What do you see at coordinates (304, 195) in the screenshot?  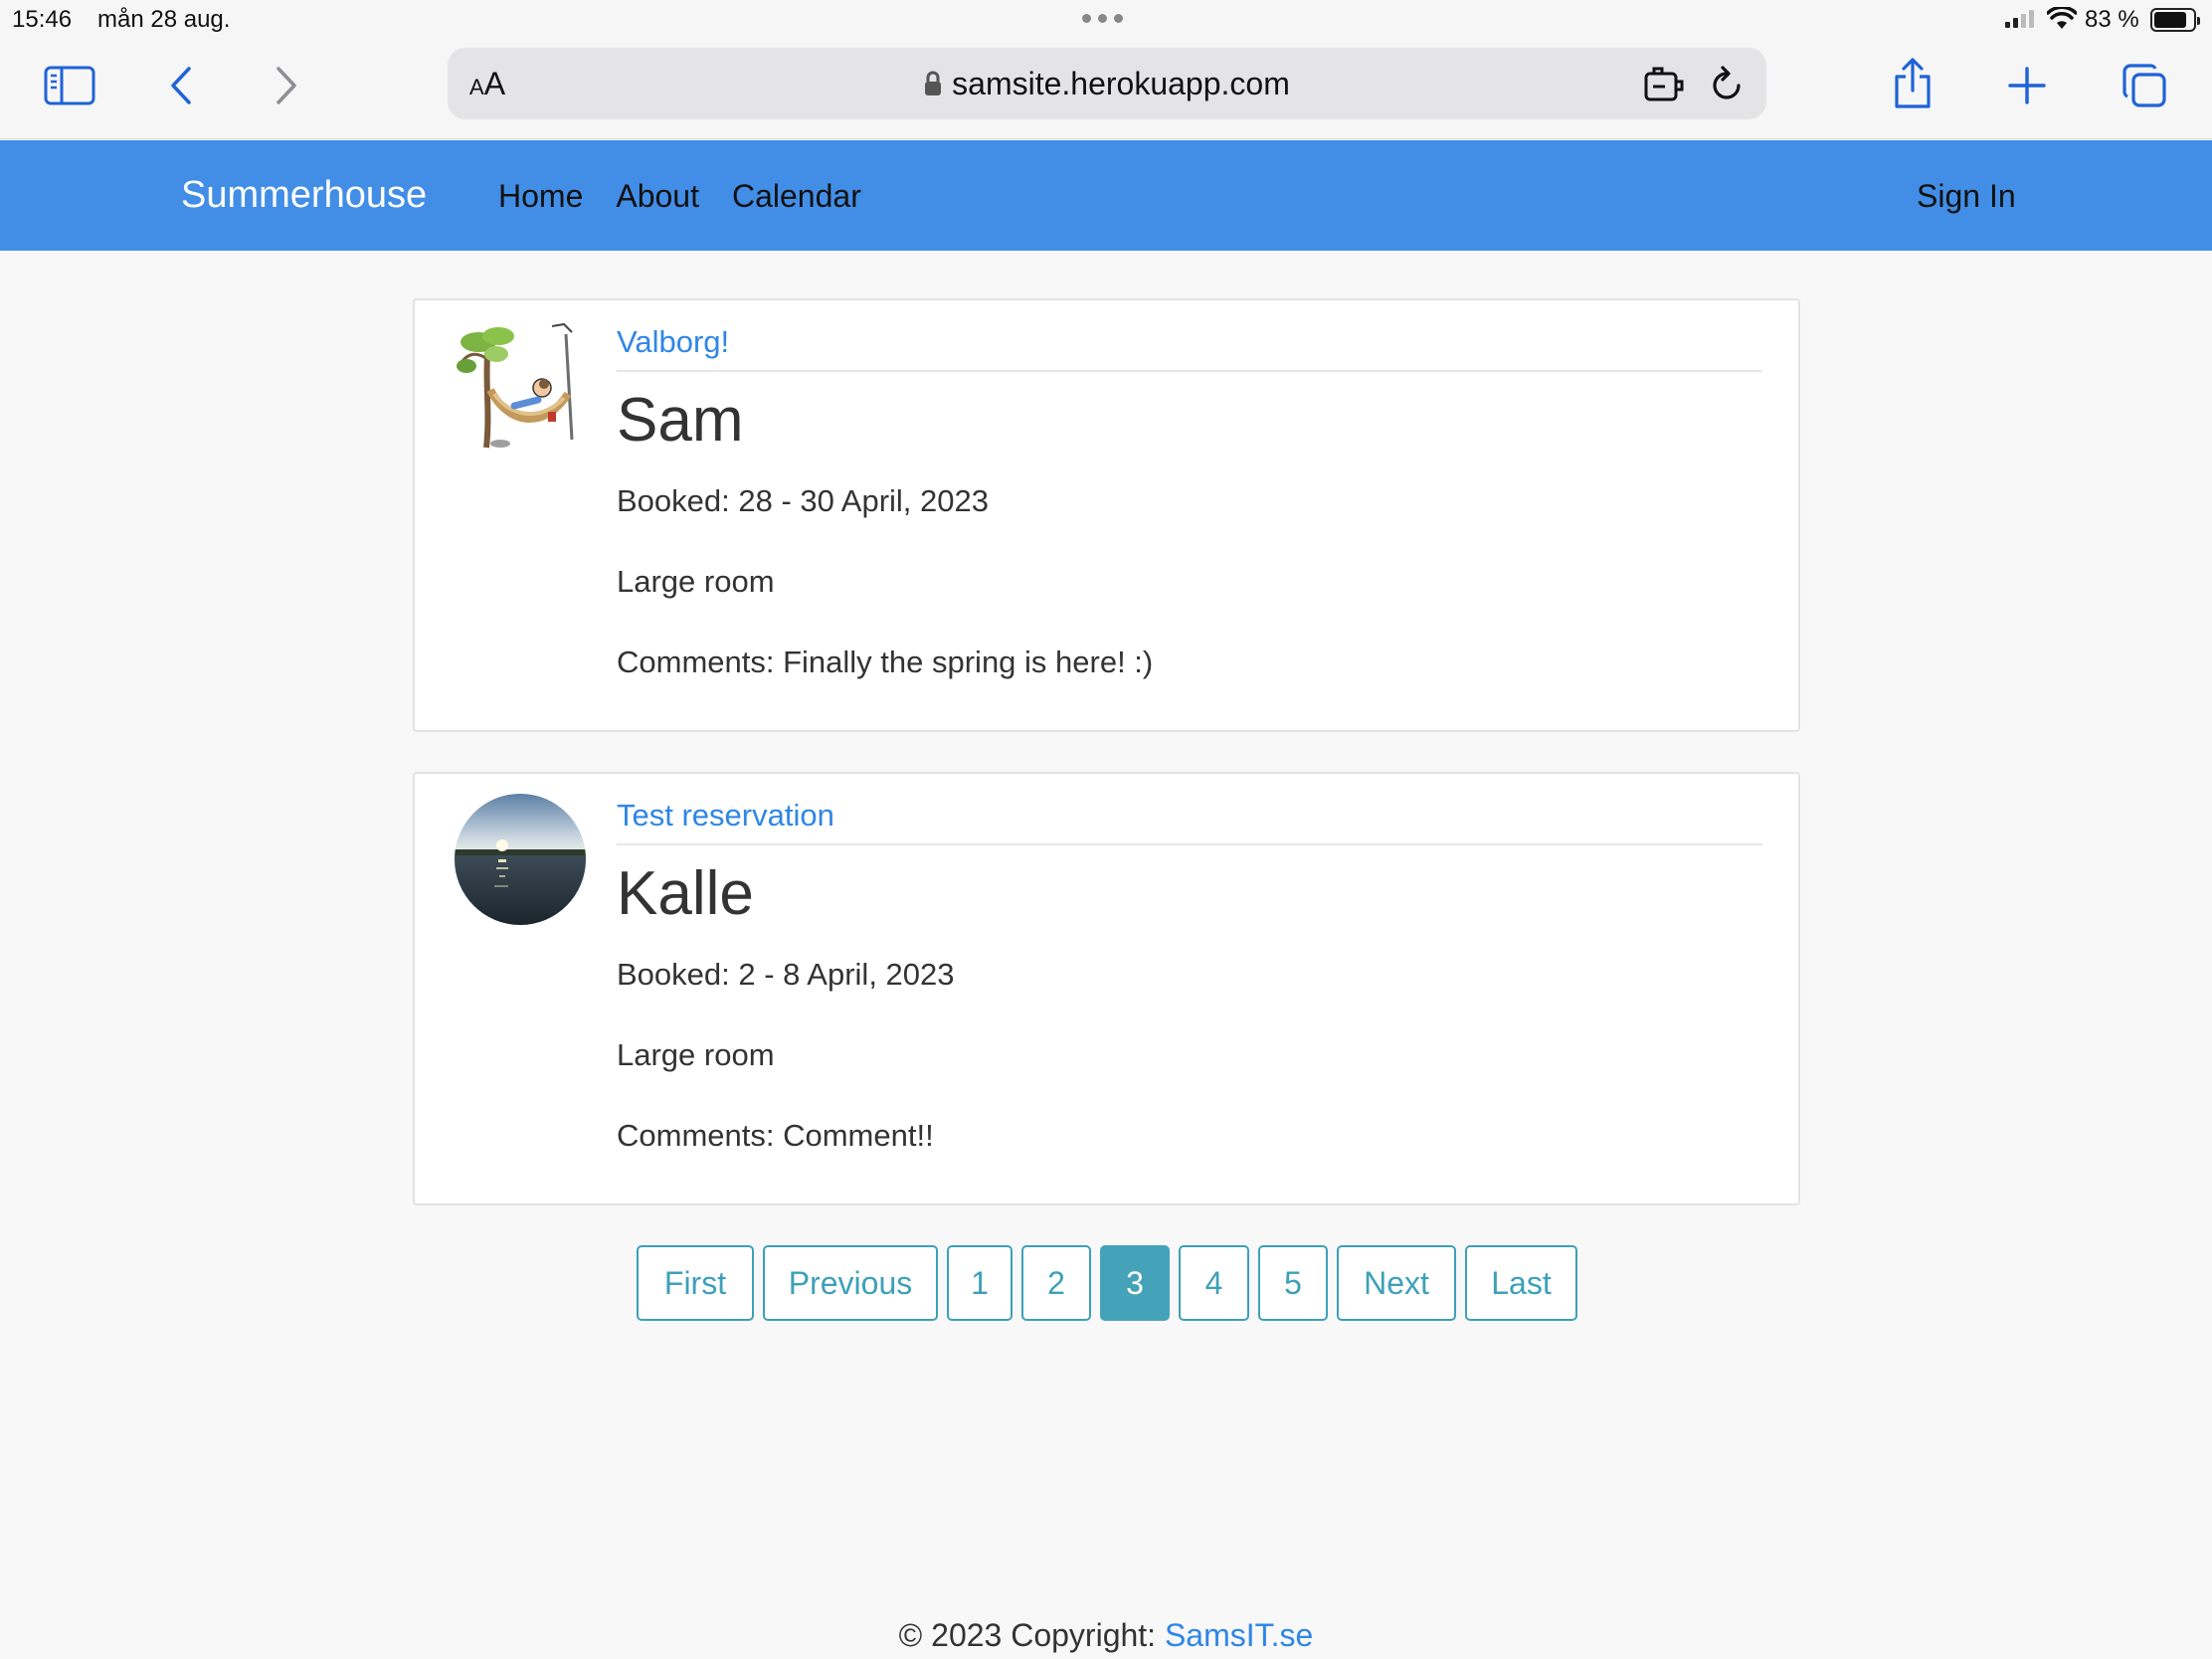 I see `brand-link: Summerhouse` at bounding box center [304, 195].